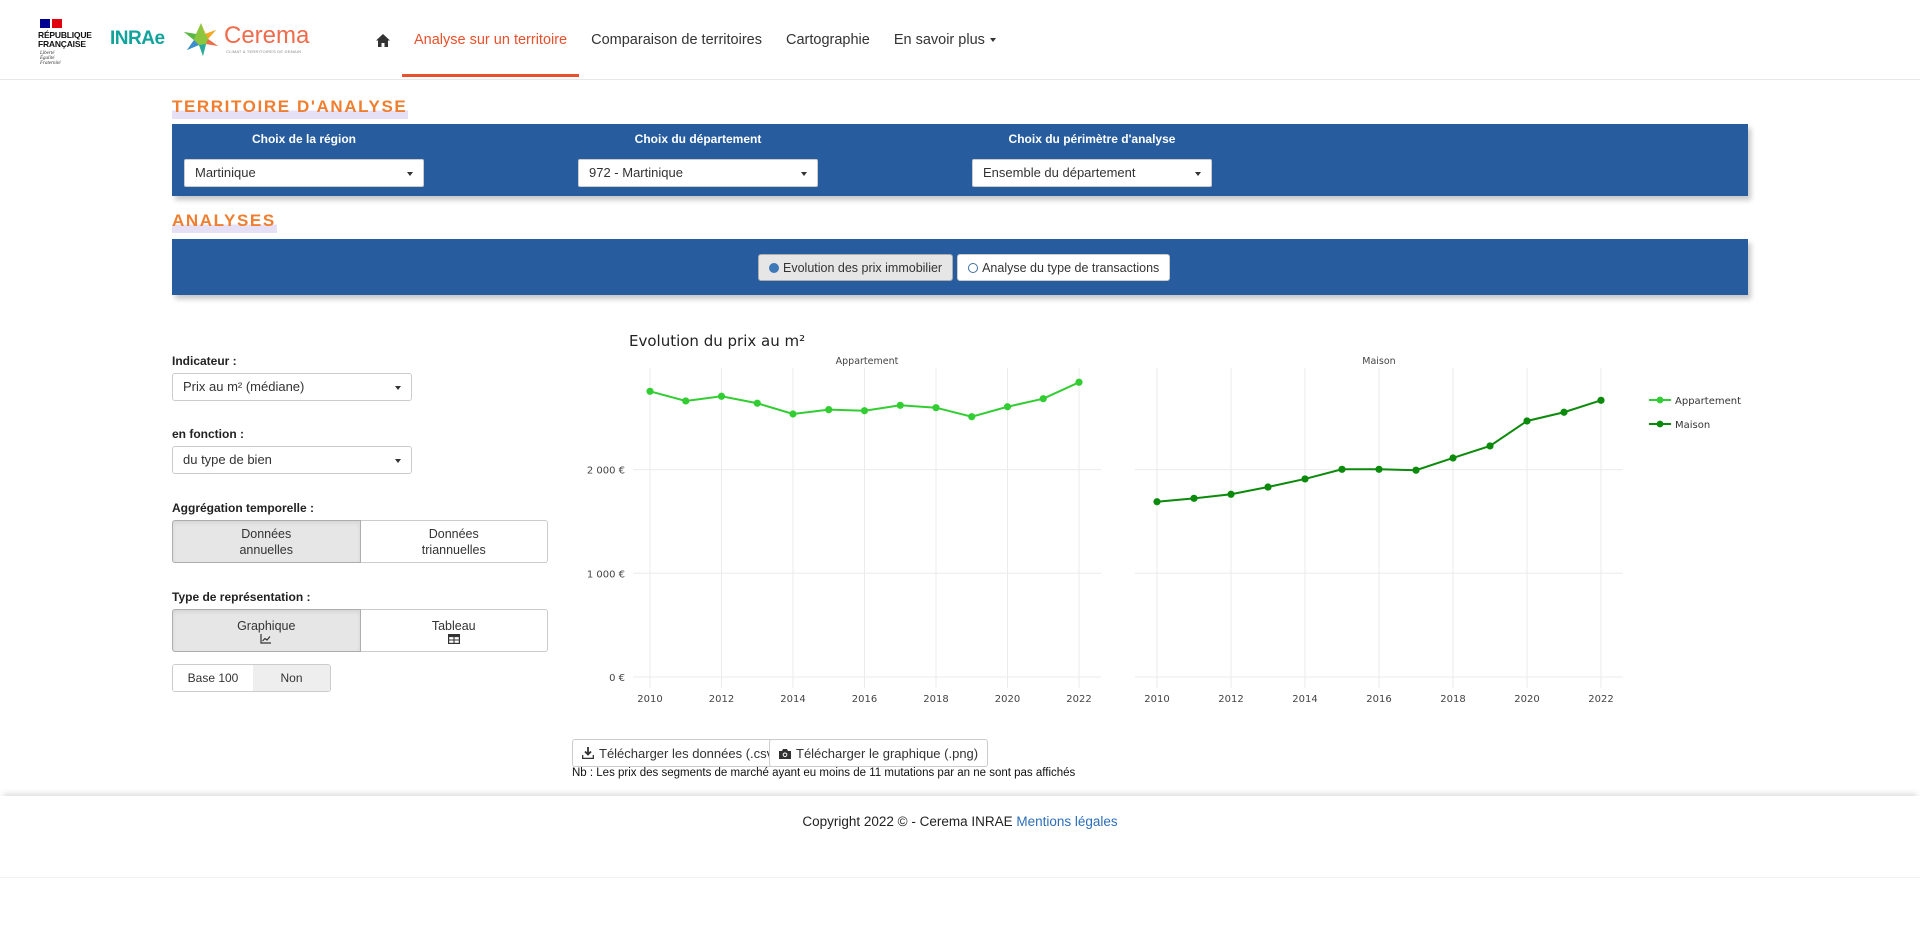 The height and width of the screenshot is (928, 1920). Describe the element at coordinates (291, 678) in the screenshot. I see `base100-switch: Non` at that location.